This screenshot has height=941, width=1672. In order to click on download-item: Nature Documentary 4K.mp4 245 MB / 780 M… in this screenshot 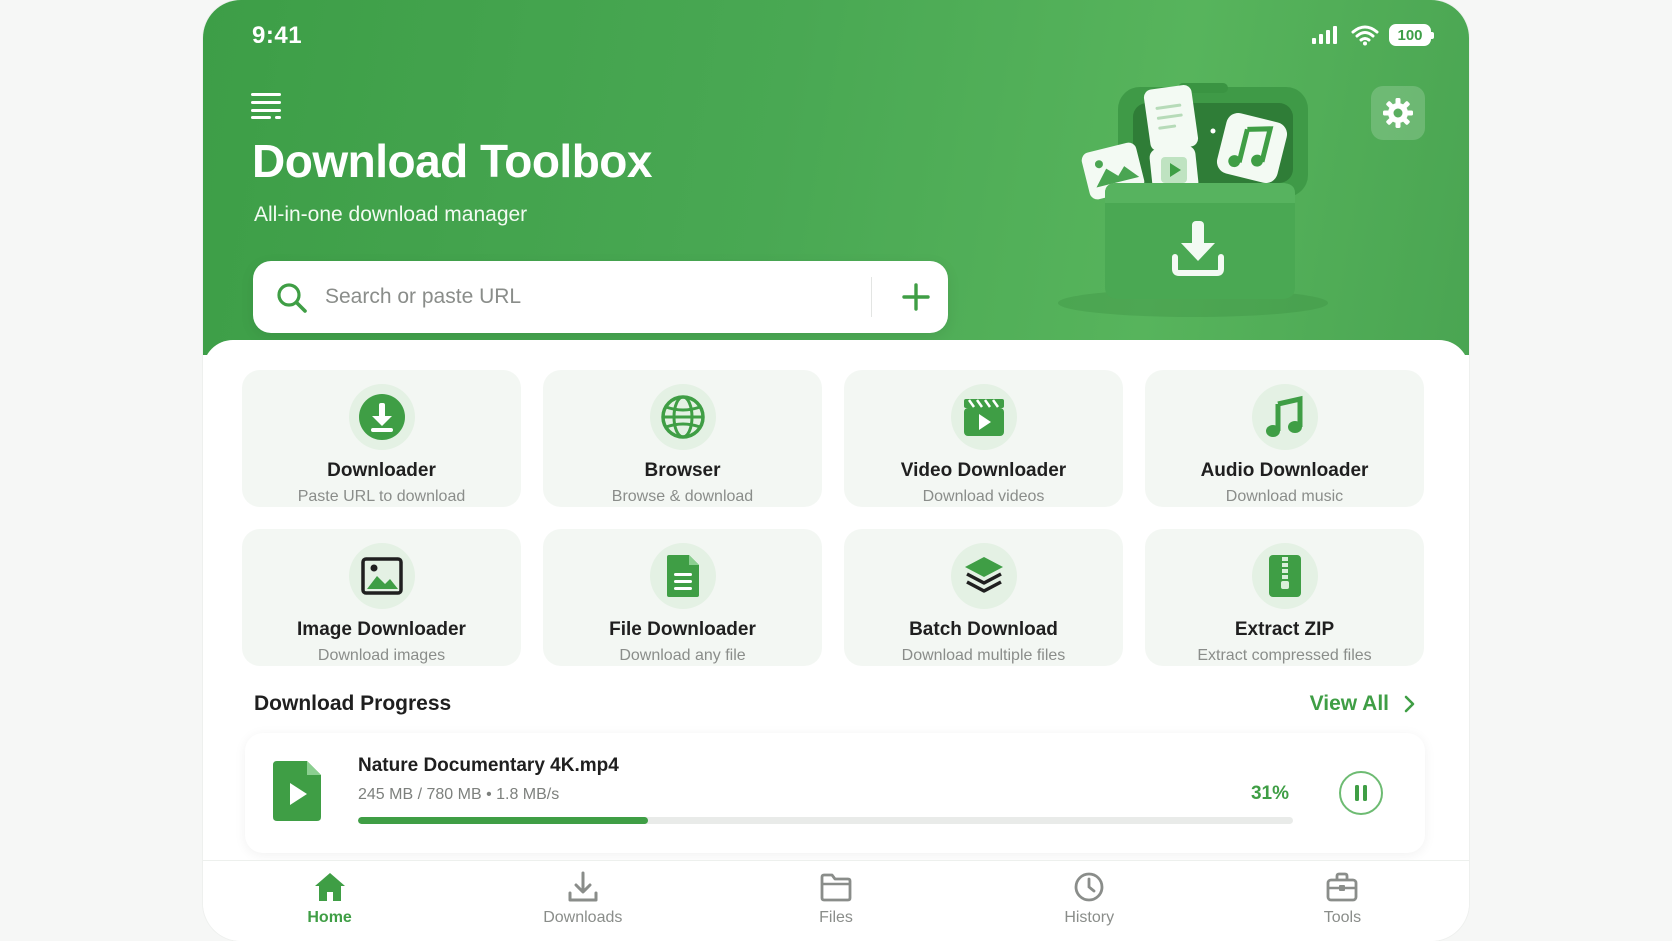, I will do `click(835, 793)`.